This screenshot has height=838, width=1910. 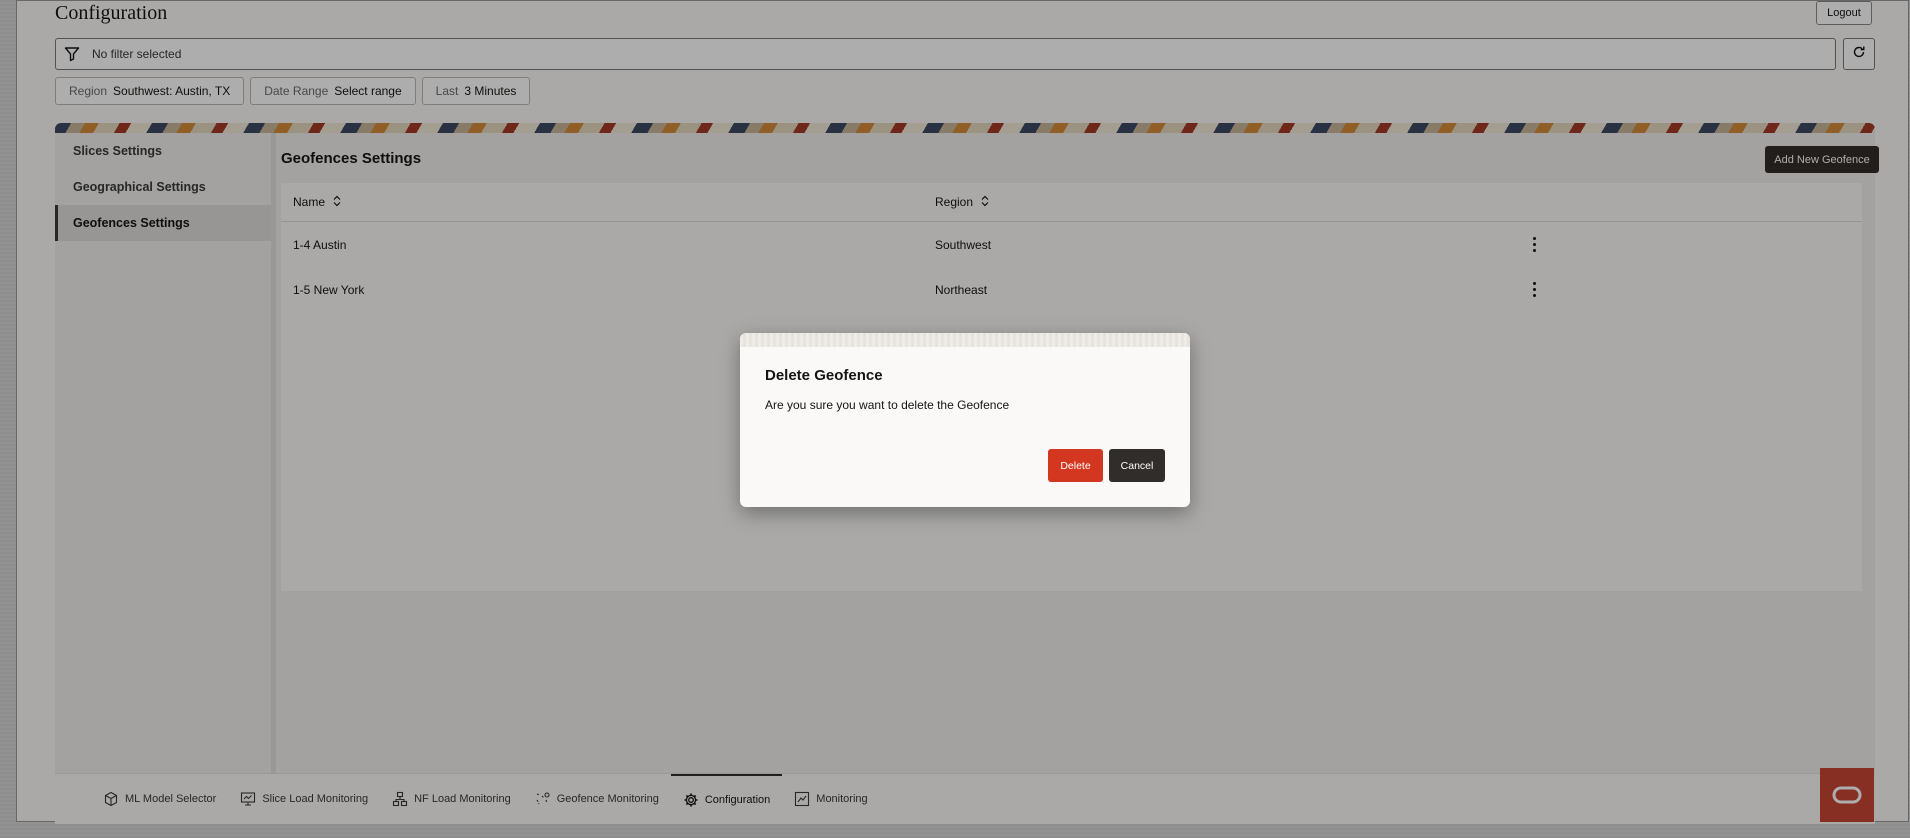 I want to click on cancel-button: Cancel, so click(x=1137, y=465).